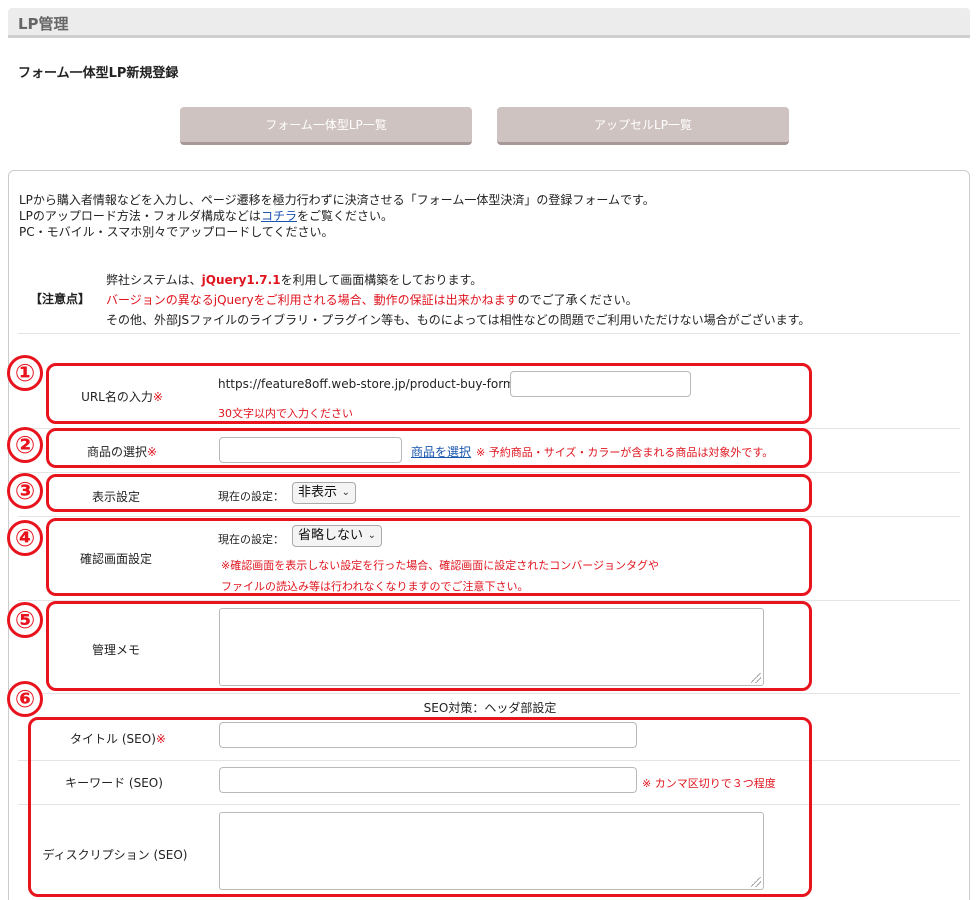  What do you see at coordinates (279, 216) in the screenshot?
I see `upload-guide-link: コチラ` at bounding box center [279, 216].